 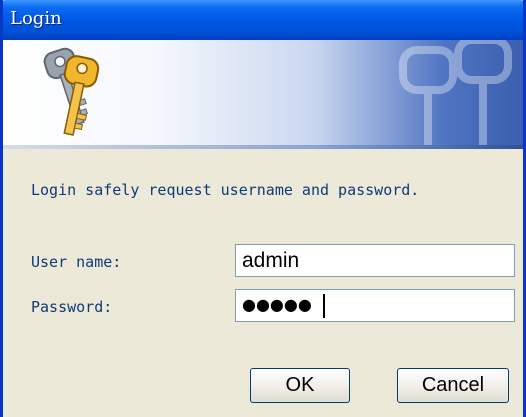 I want to click on ok-button: OK, so click(x=300, y=385).